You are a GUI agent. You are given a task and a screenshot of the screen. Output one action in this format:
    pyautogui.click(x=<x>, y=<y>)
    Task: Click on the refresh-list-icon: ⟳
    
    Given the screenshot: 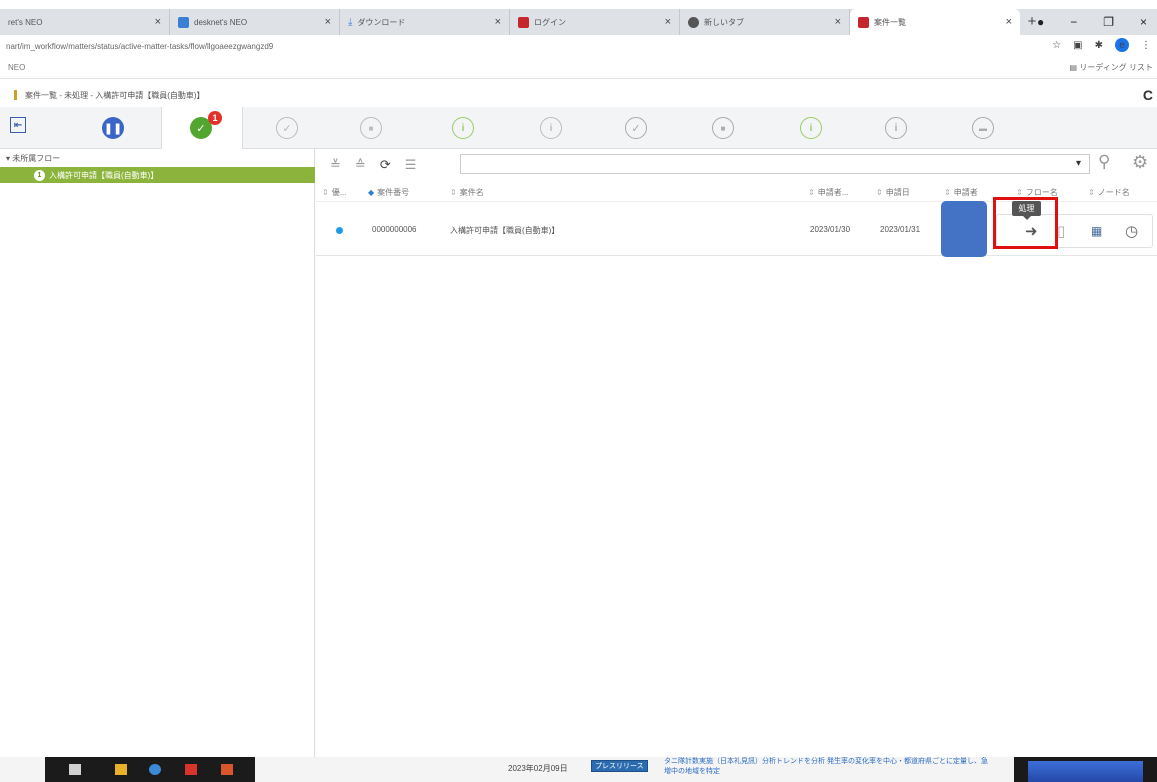 What is the action you would take?
    pyautogui.click(x=385, y=165)
    